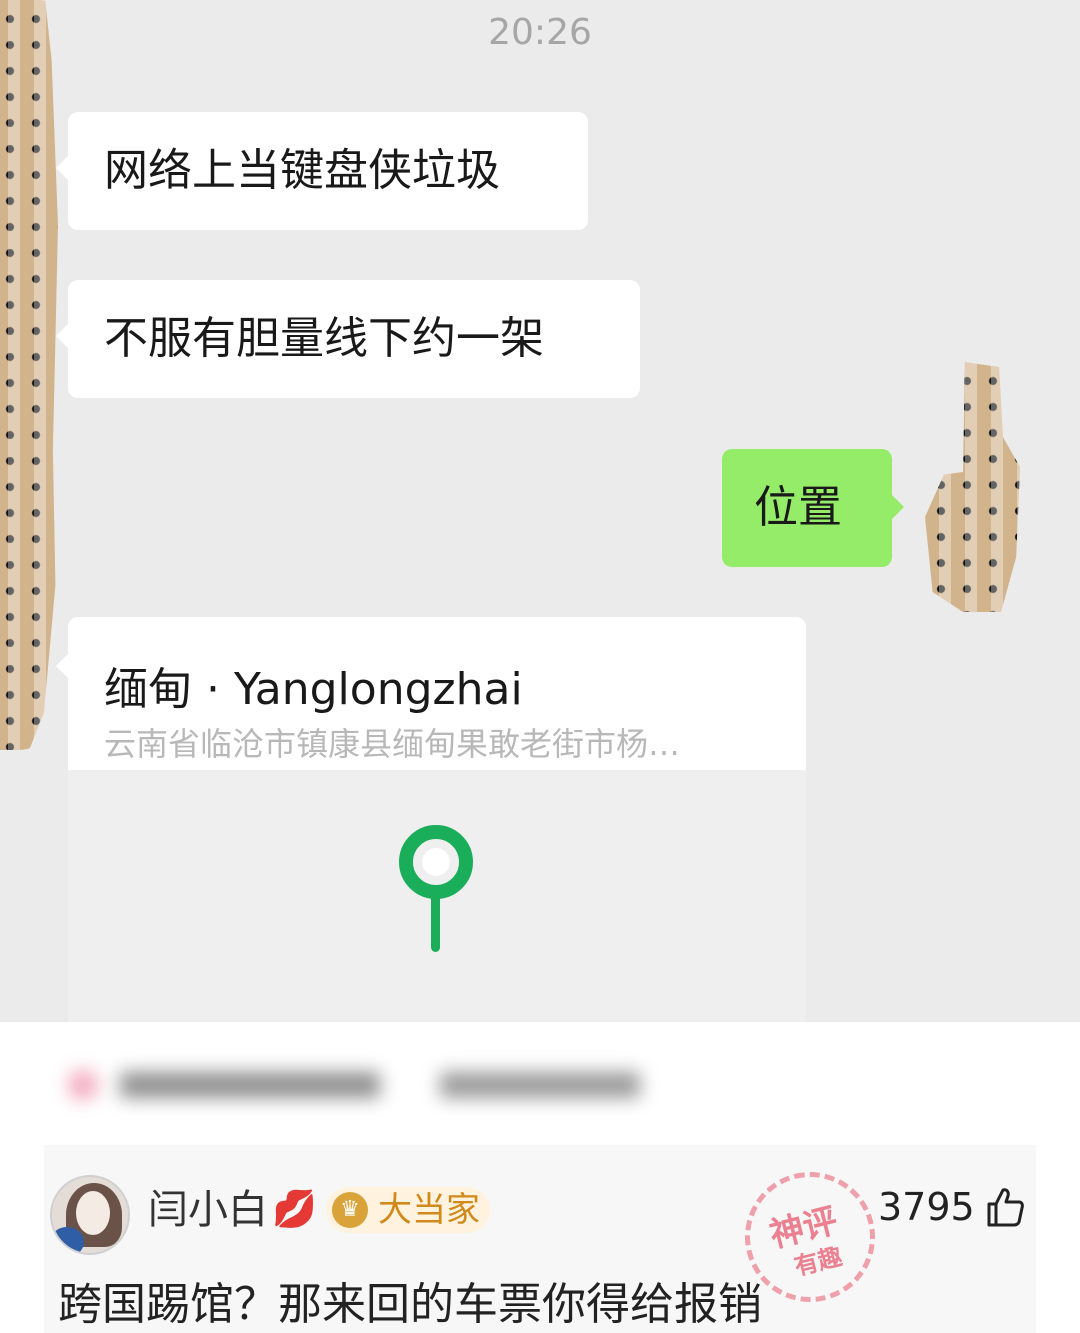  I want to click on blurred-caption, so click(350, 1085).